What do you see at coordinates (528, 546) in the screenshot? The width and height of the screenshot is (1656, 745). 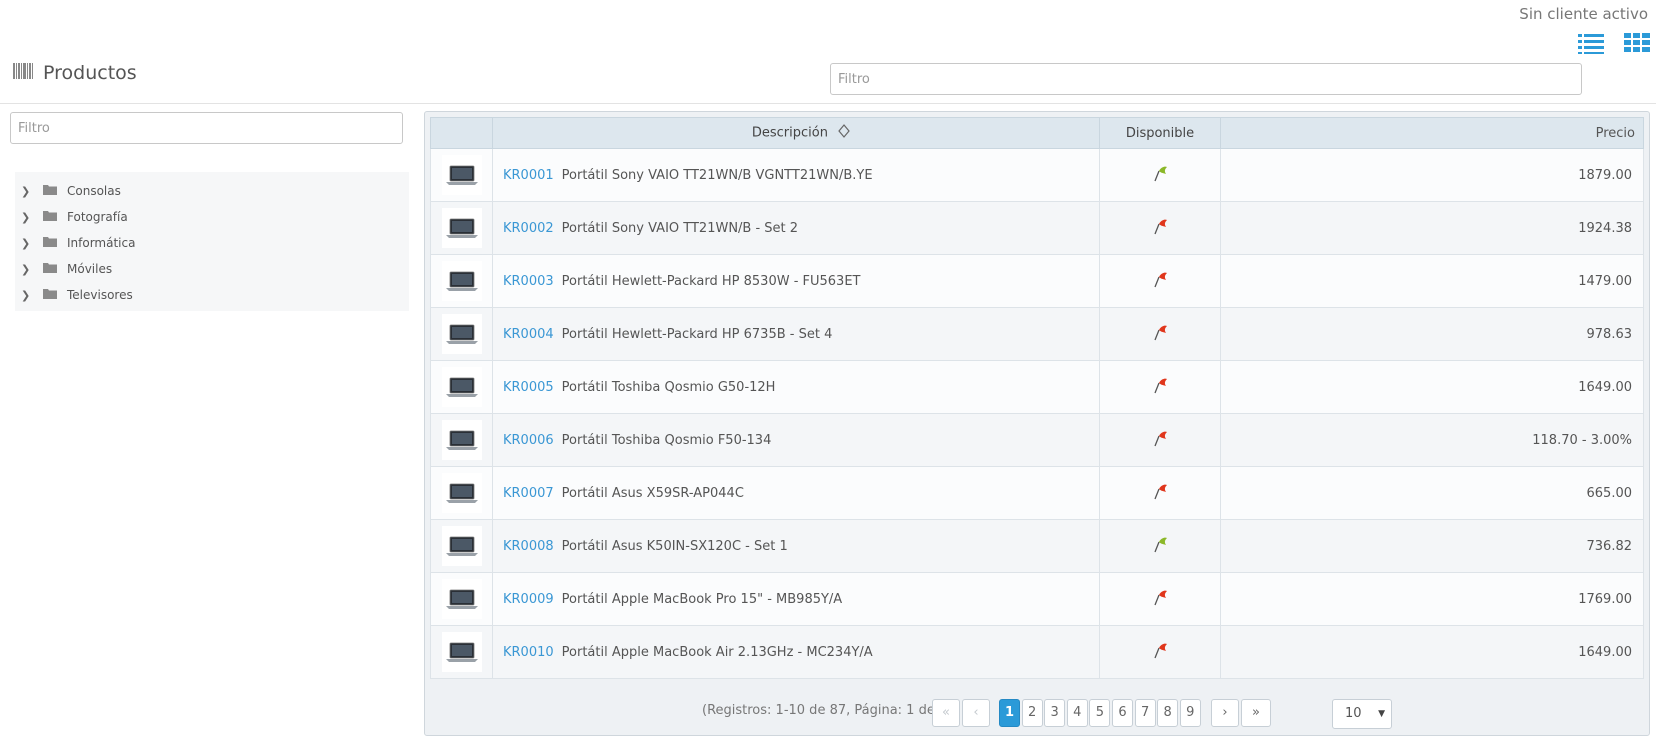 I see `product-code-link: KR0008` at bounding box center [528, 546].